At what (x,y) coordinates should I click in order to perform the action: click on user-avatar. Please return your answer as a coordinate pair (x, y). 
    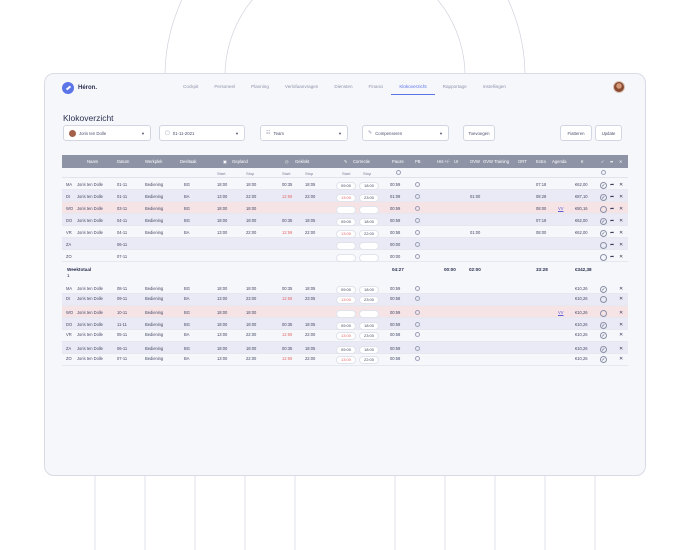
    Looking at the image, I should click on (619, 87).